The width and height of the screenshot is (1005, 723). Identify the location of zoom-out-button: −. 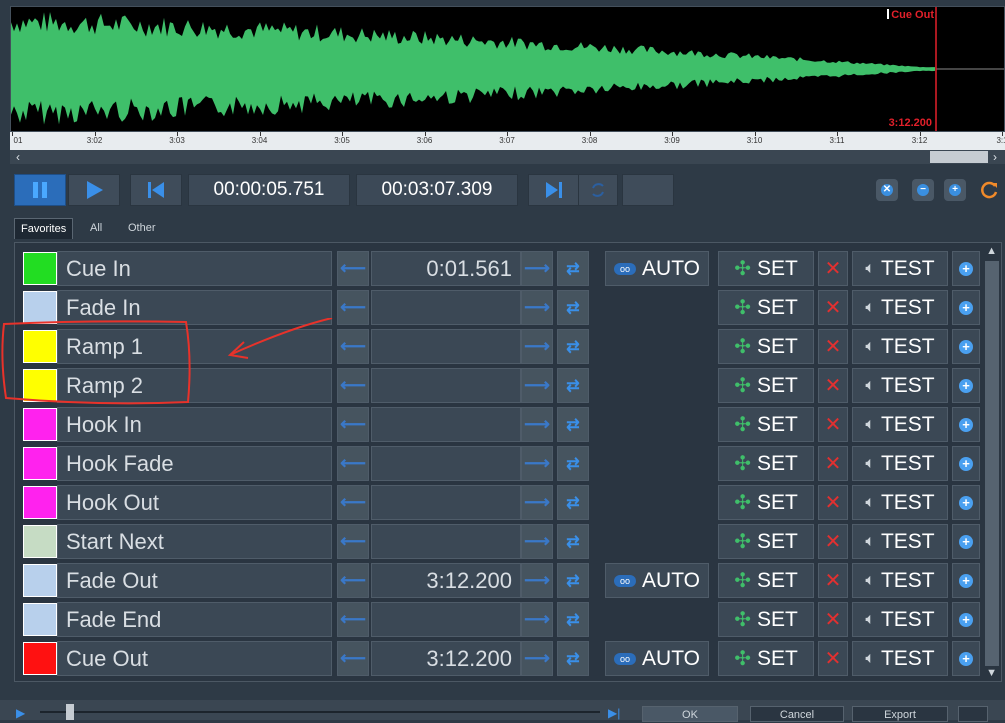
(923, 190).